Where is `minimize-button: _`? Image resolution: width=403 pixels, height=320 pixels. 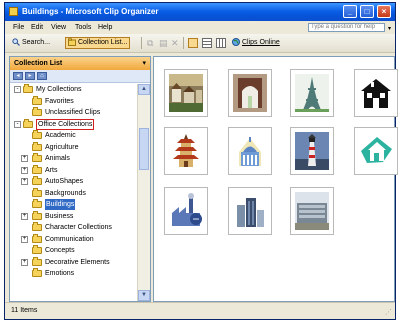
minimize-button: _ is located at coordinates (350, 11).